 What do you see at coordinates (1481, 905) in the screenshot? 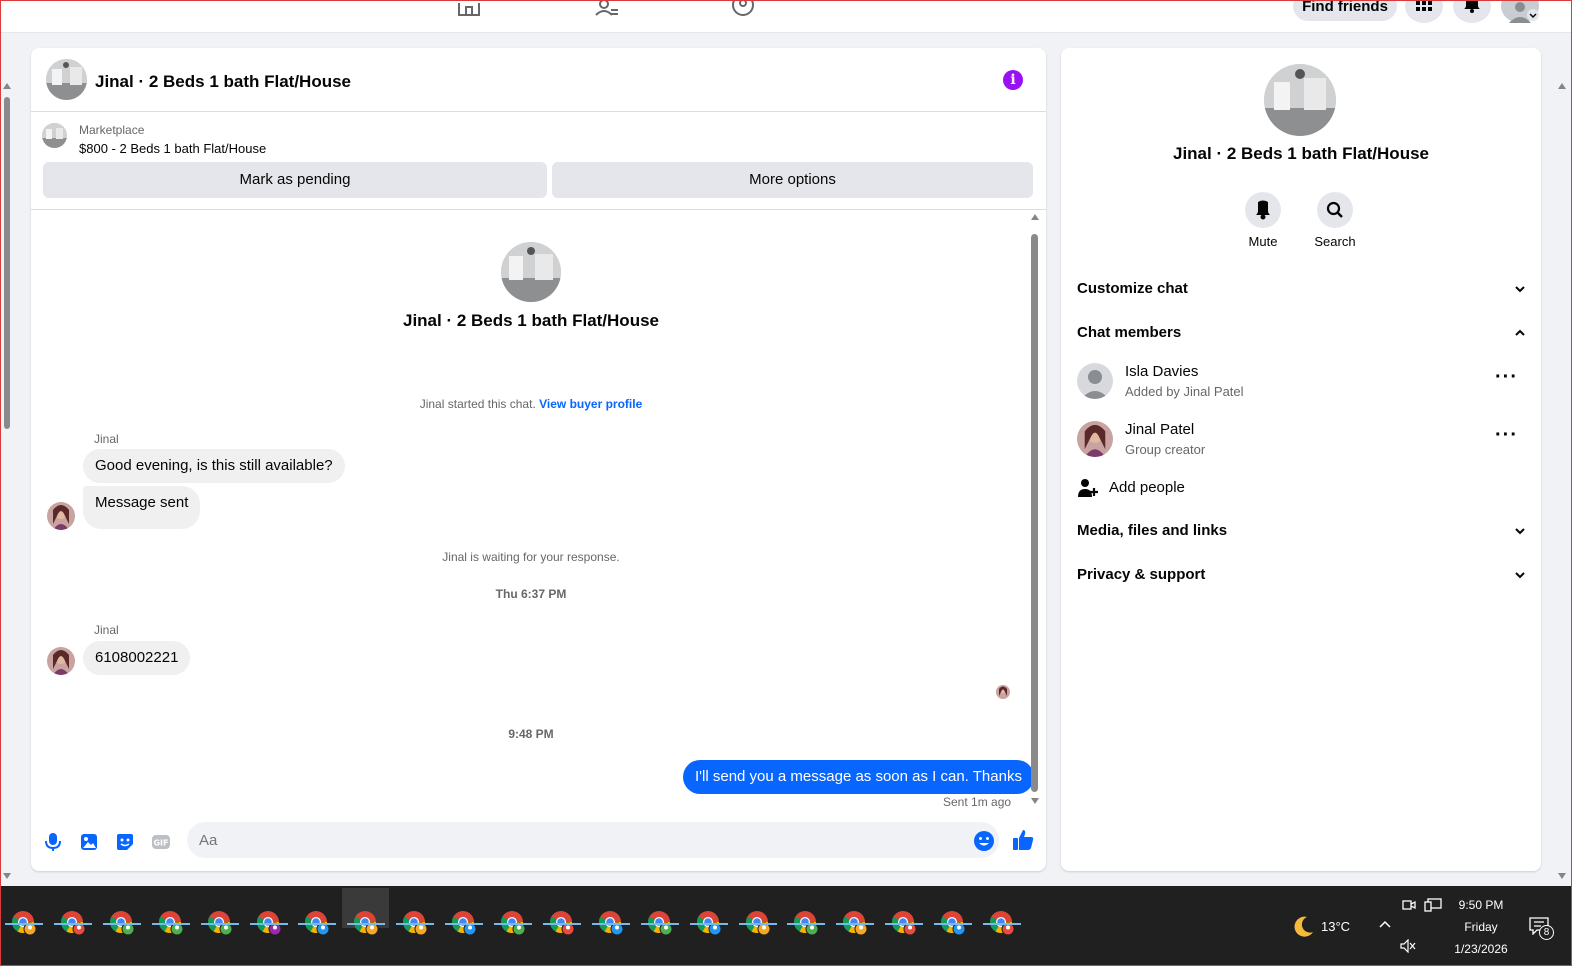
I see `clock-time: 9:50 PM` at bounding box center [1481, 905].